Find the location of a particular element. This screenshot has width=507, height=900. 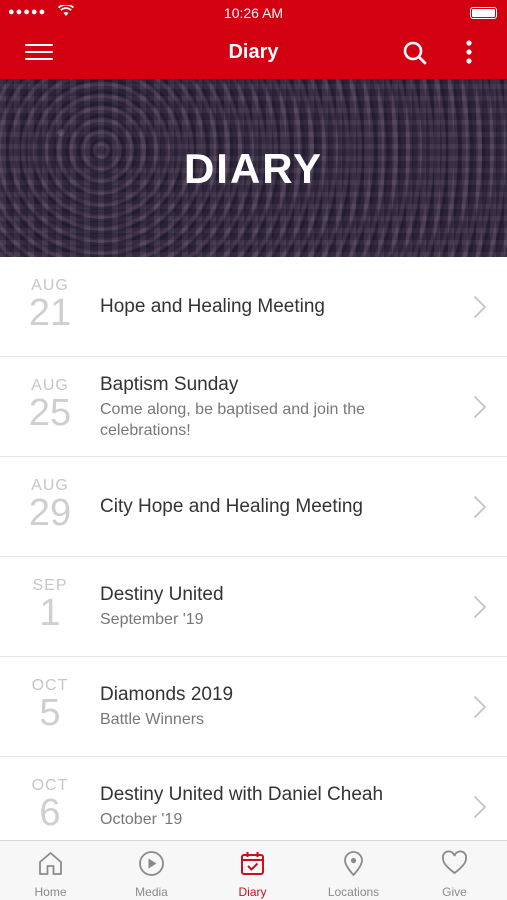

page-title: Diary is located at coordinates (253, 52).